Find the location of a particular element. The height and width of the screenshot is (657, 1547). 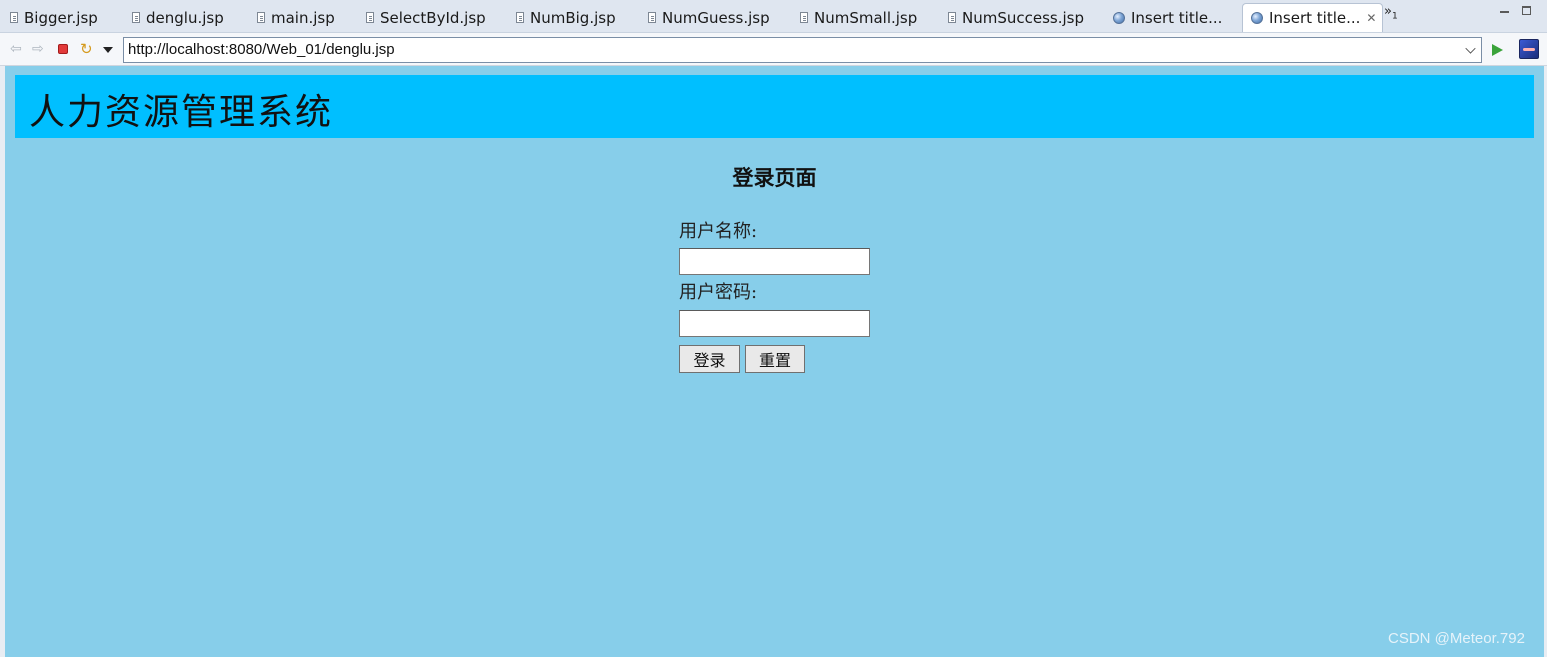

login-heading: 登录页面 is located at coordinates (774, 177).